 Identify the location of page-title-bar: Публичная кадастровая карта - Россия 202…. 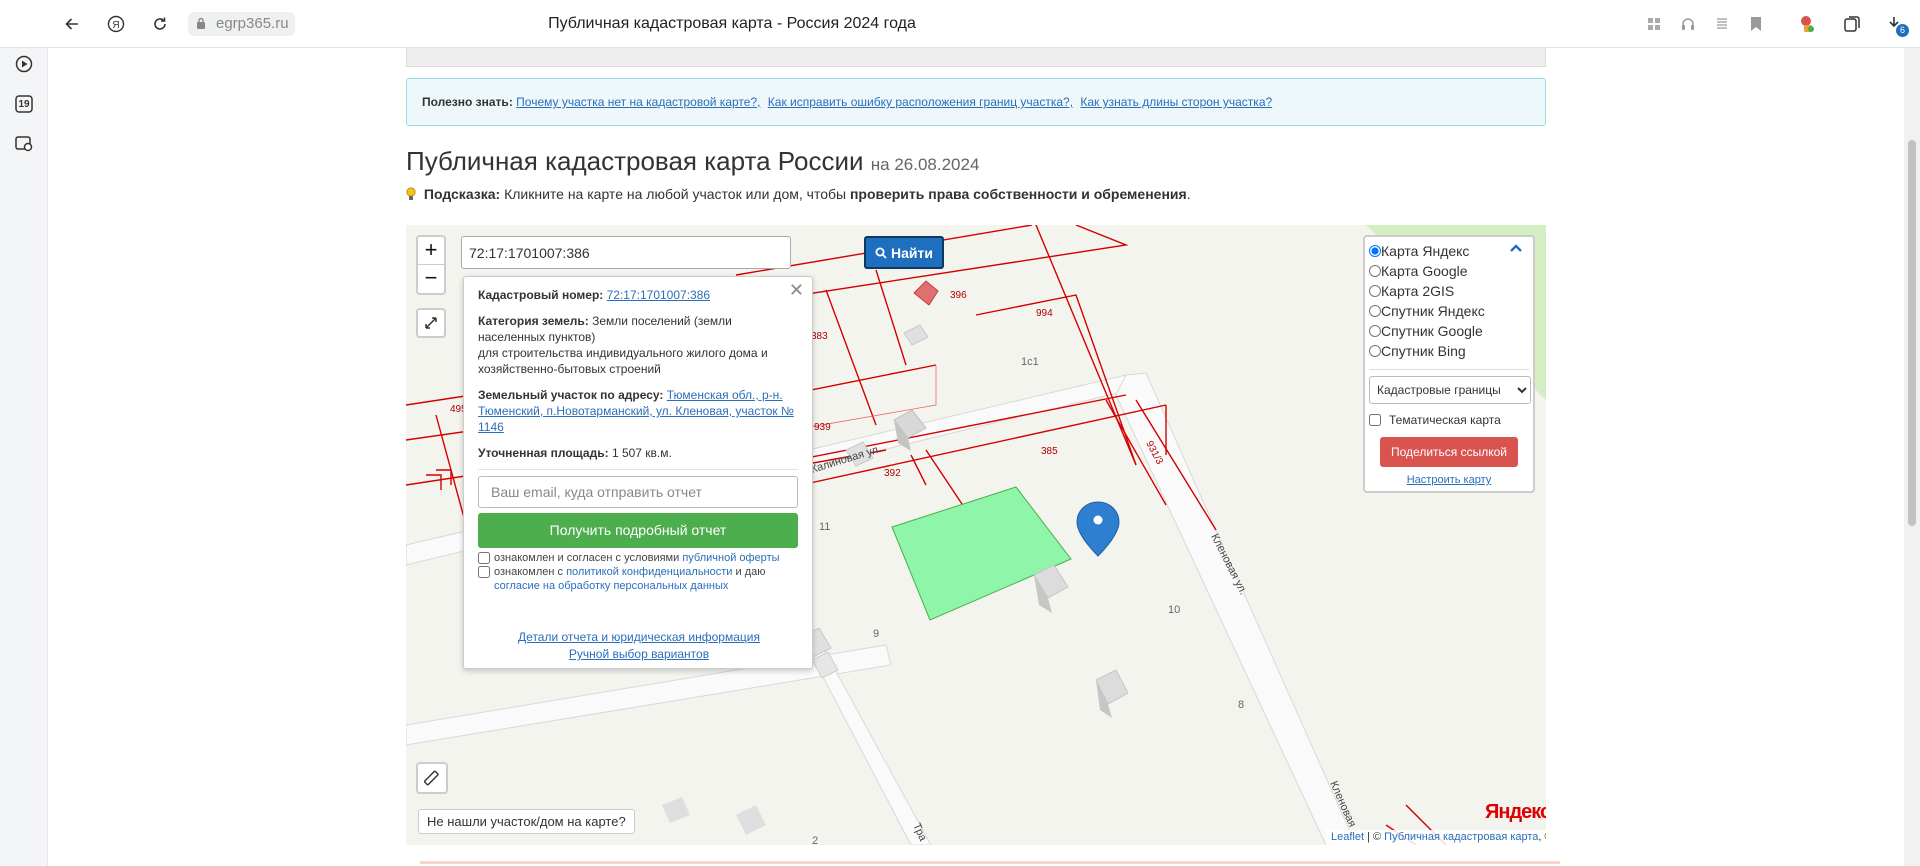
(732, 23).